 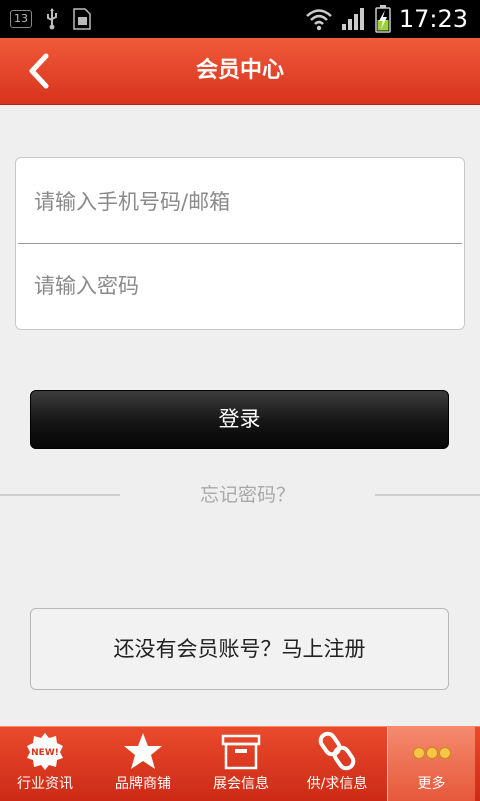 What do you see at coordinates (431, 764) in the screenshot?
I see `nav-item-more: 更多` at bounding box center [431, 764].